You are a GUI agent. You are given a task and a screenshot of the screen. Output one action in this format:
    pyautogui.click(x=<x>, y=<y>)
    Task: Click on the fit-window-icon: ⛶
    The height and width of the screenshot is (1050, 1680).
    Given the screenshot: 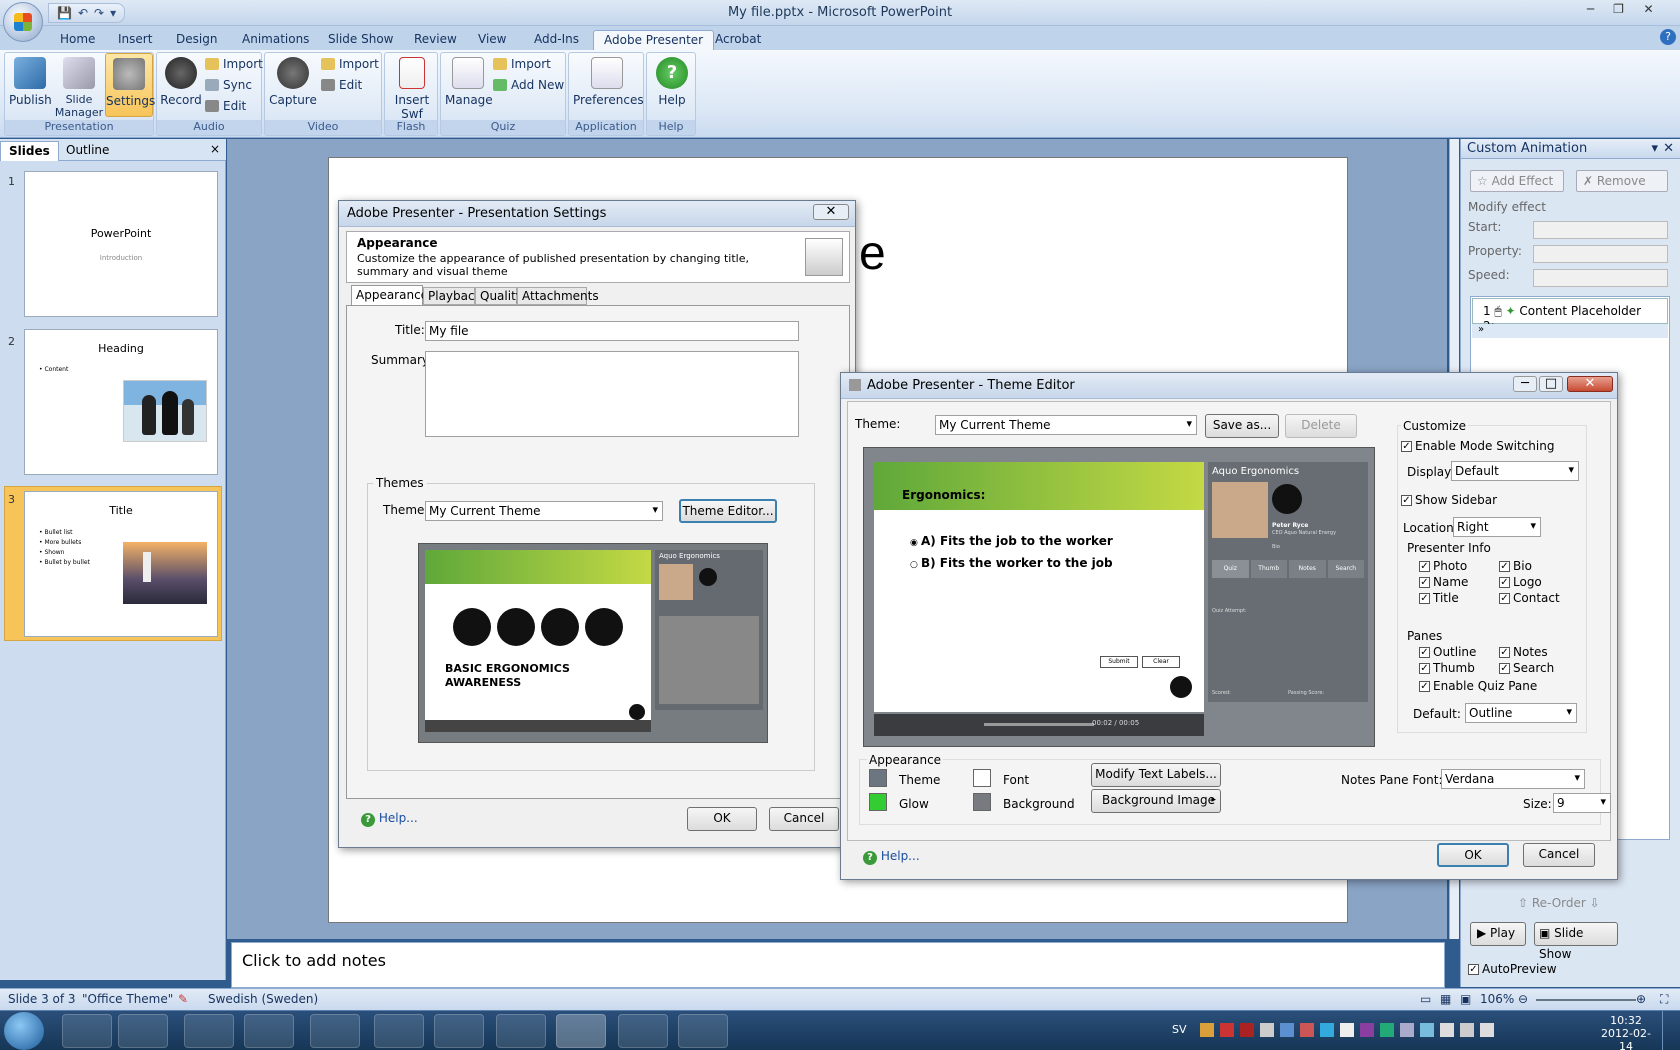 What is the action you would take?
    pyautogui.click(x=1664, y=999)
    